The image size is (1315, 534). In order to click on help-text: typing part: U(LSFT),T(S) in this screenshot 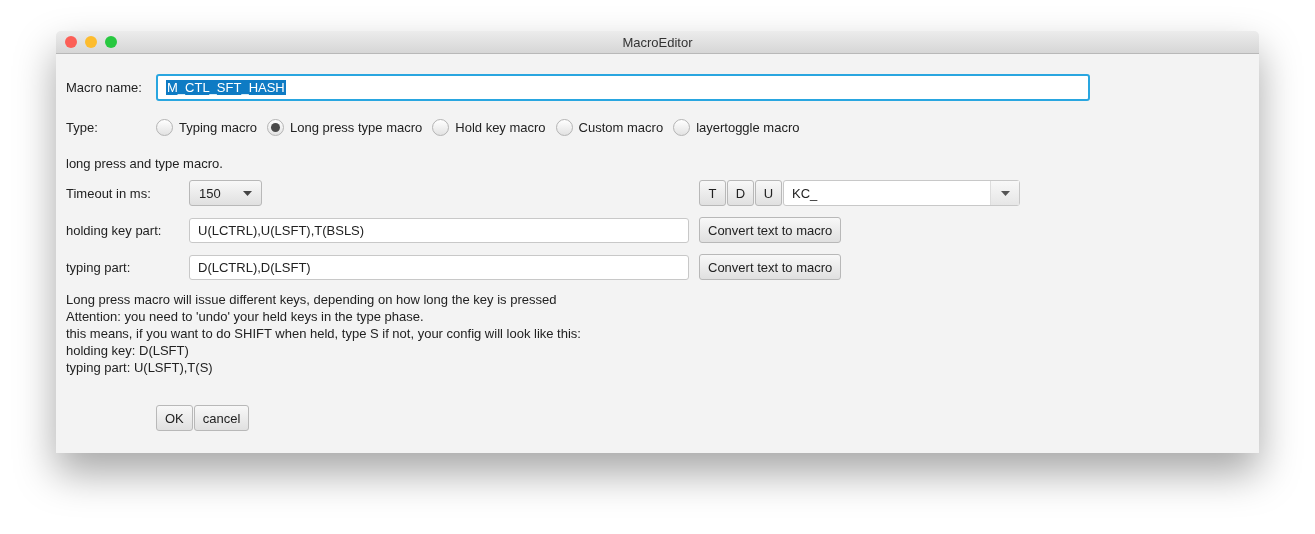, I will do `click(140, 367)`.